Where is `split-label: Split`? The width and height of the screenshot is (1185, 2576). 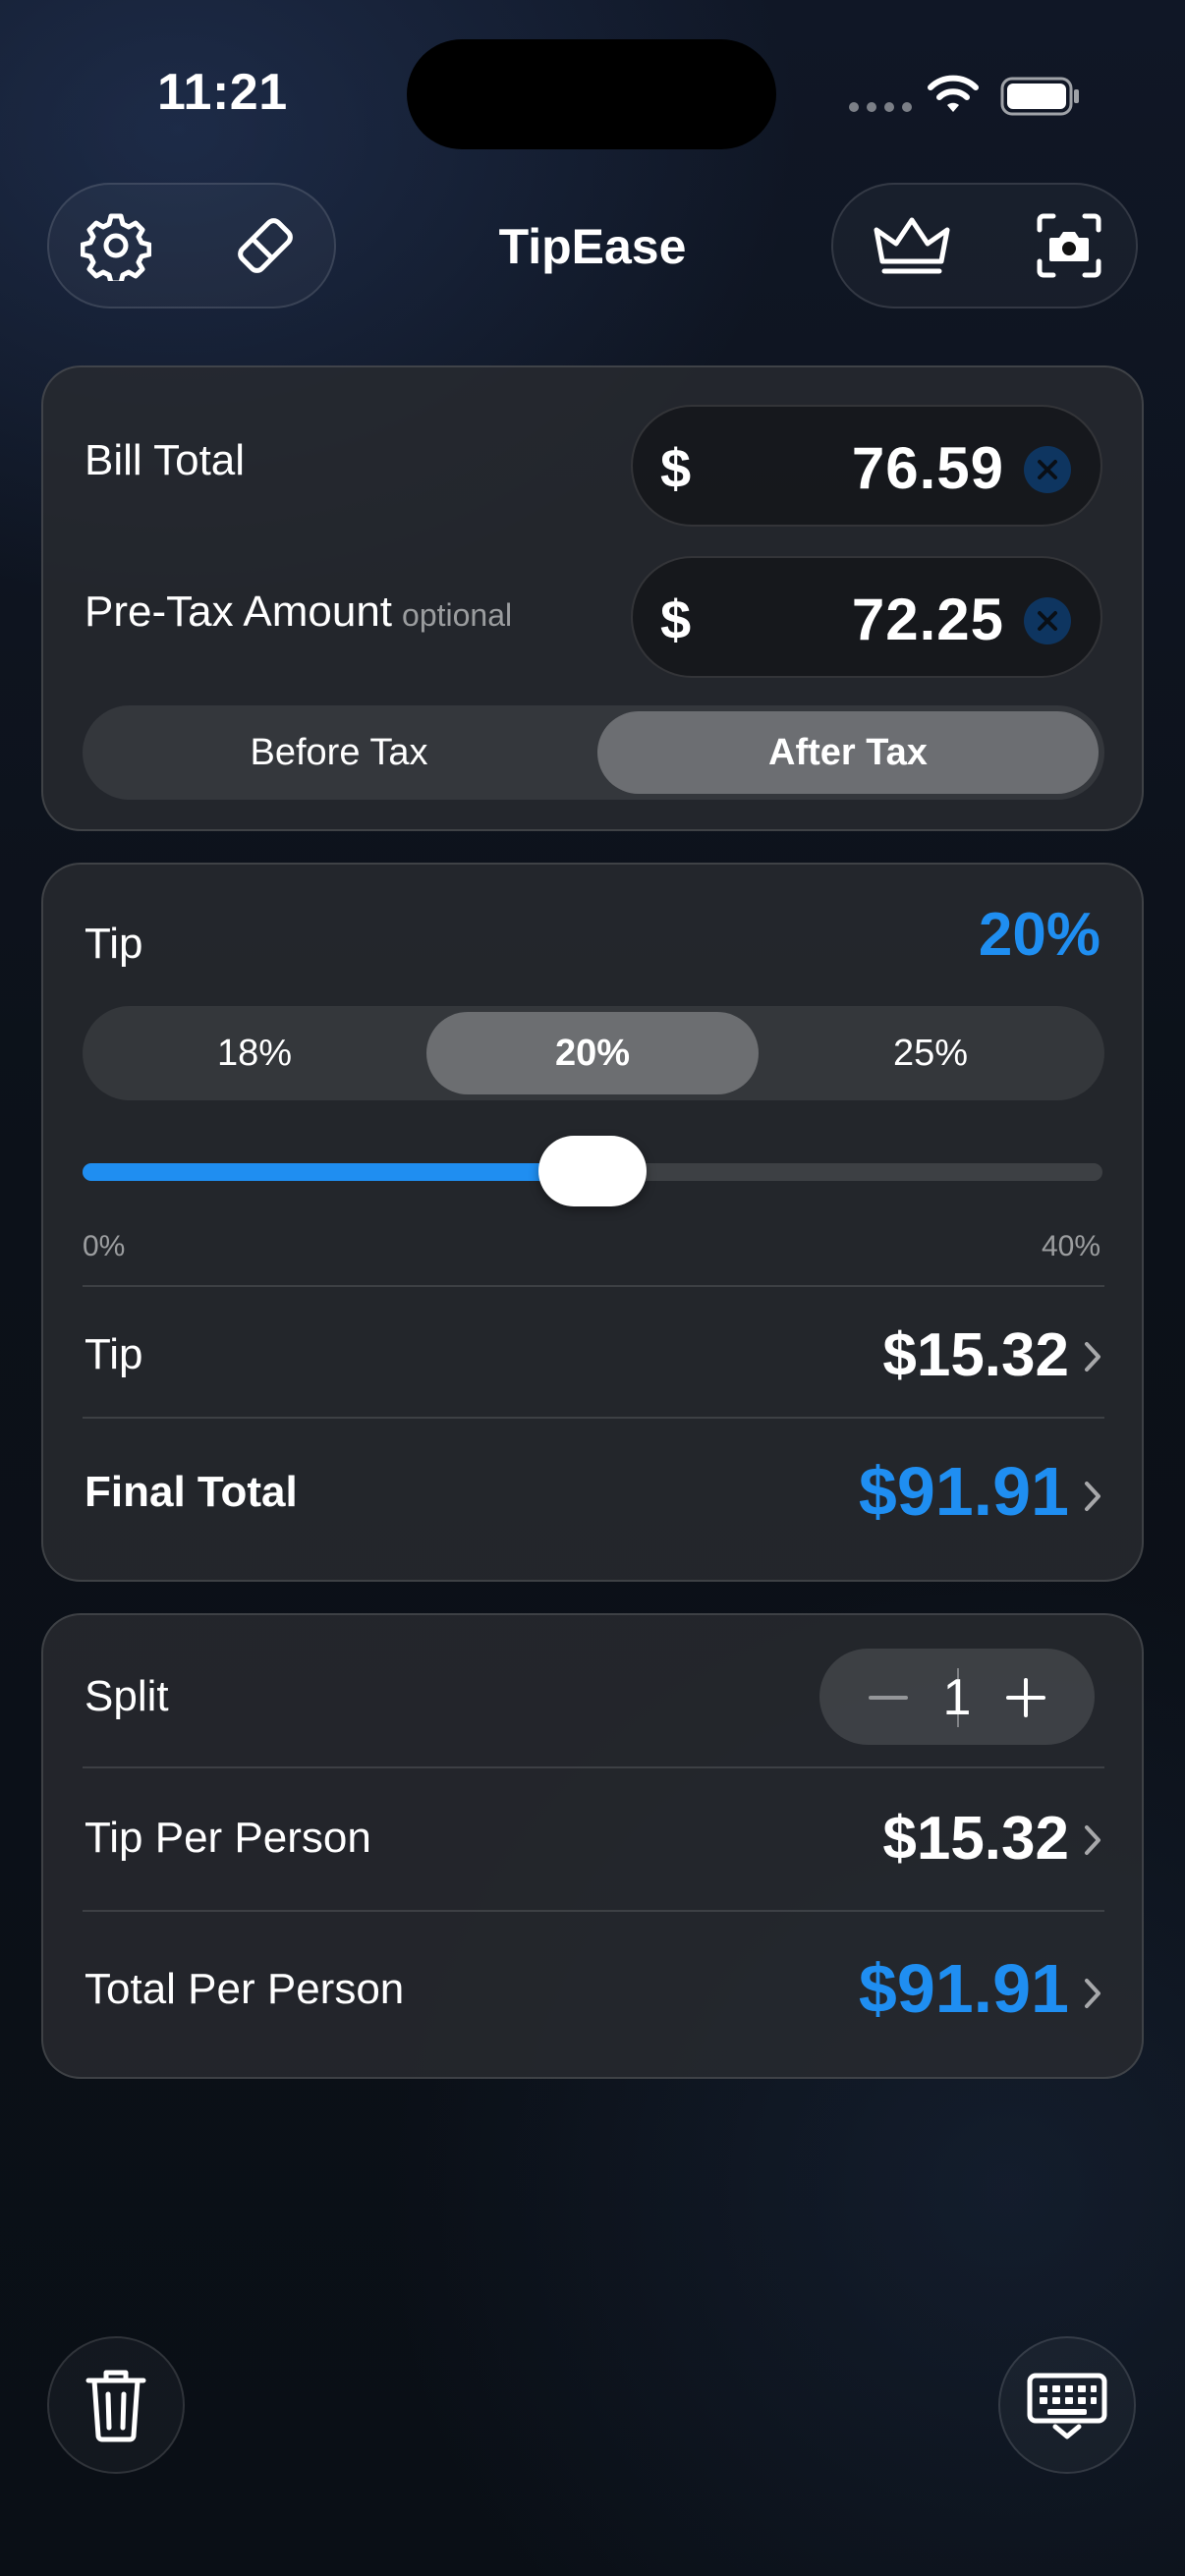
split-label: Split is located at coordinates (127, 1696).